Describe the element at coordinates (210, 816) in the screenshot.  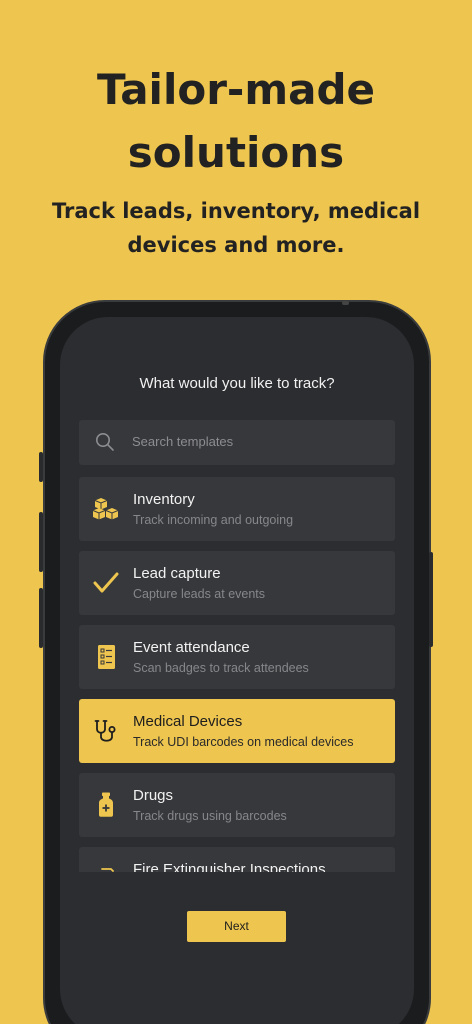
I see `template-description: Track drugs using barcodes` at that location.